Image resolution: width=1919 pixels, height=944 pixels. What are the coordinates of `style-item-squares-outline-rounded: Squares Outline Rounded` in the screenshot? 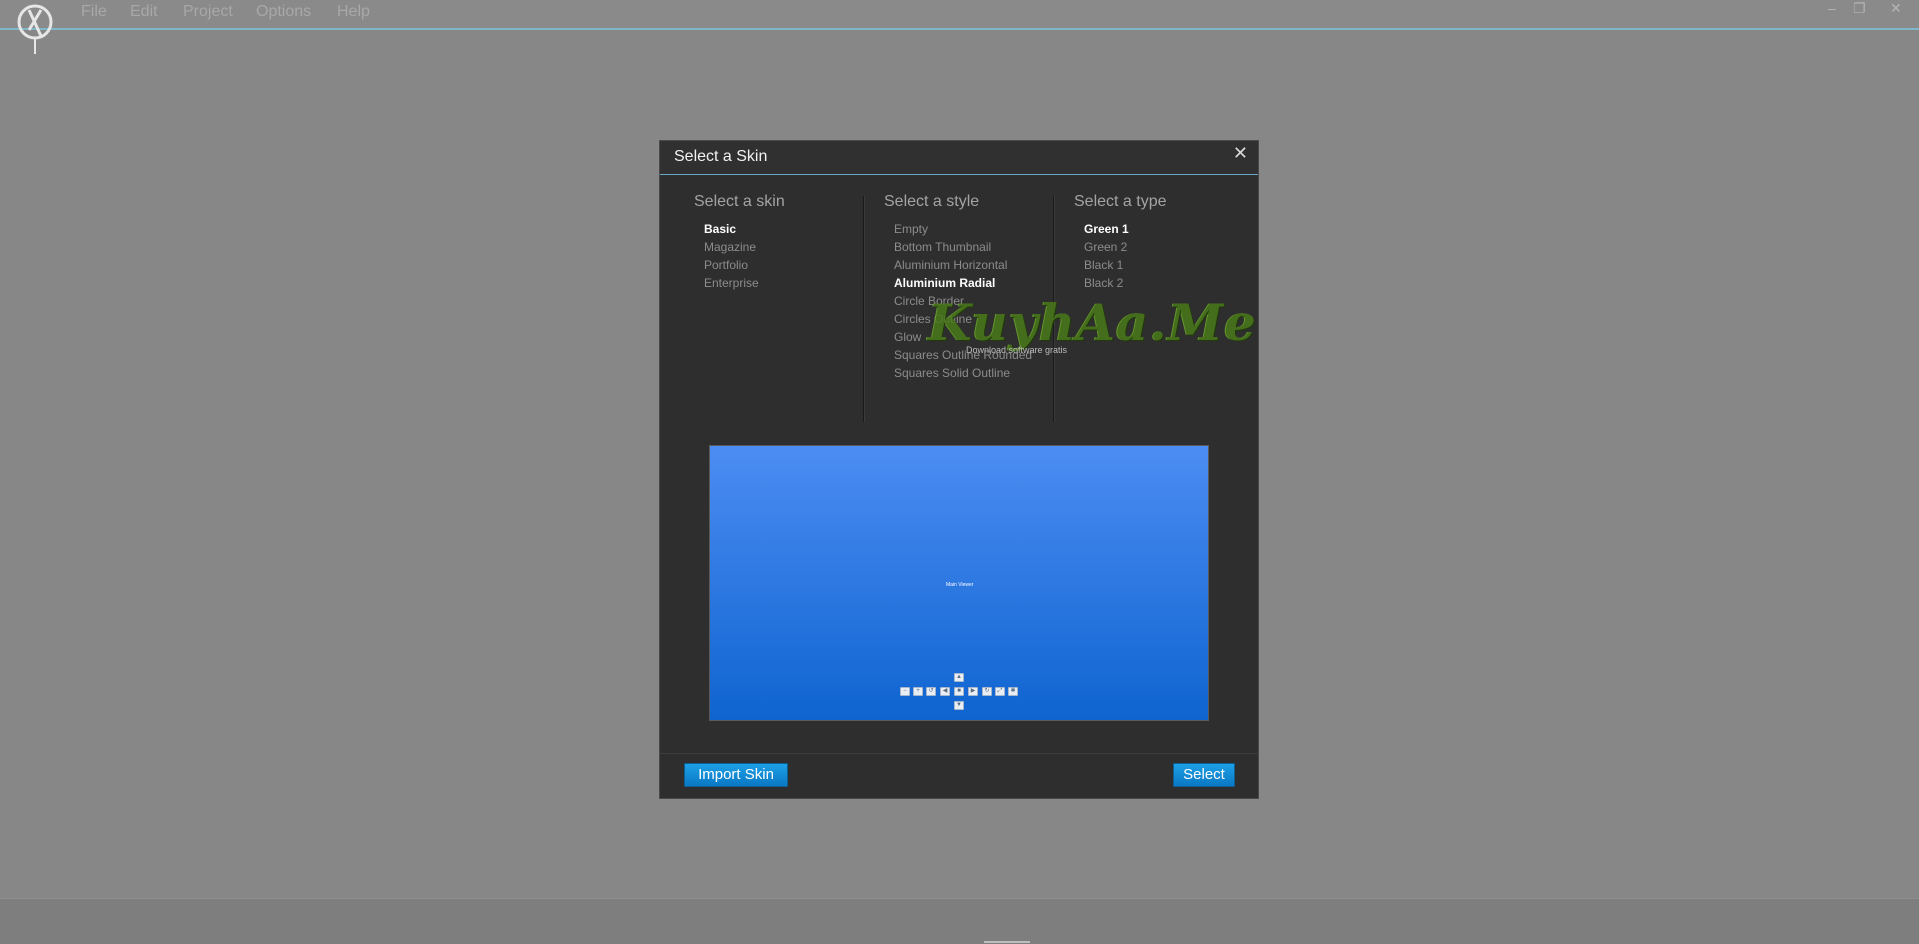 It's located at (963, 355).